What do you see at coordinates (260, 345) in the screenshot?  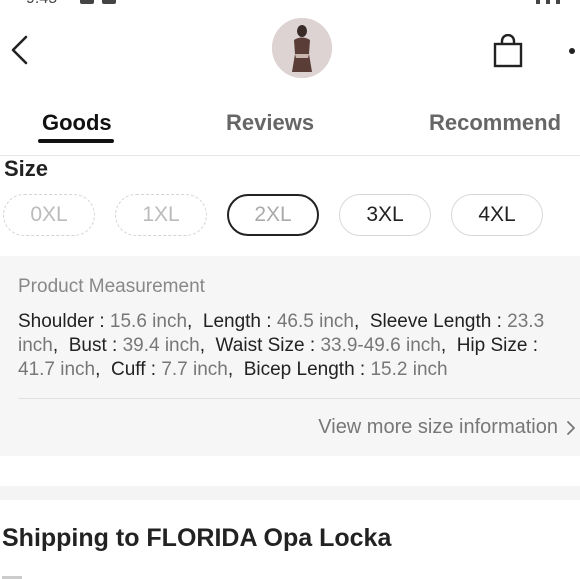 I see `measurement-key: Waist Size` at bounding box center [260, 345].